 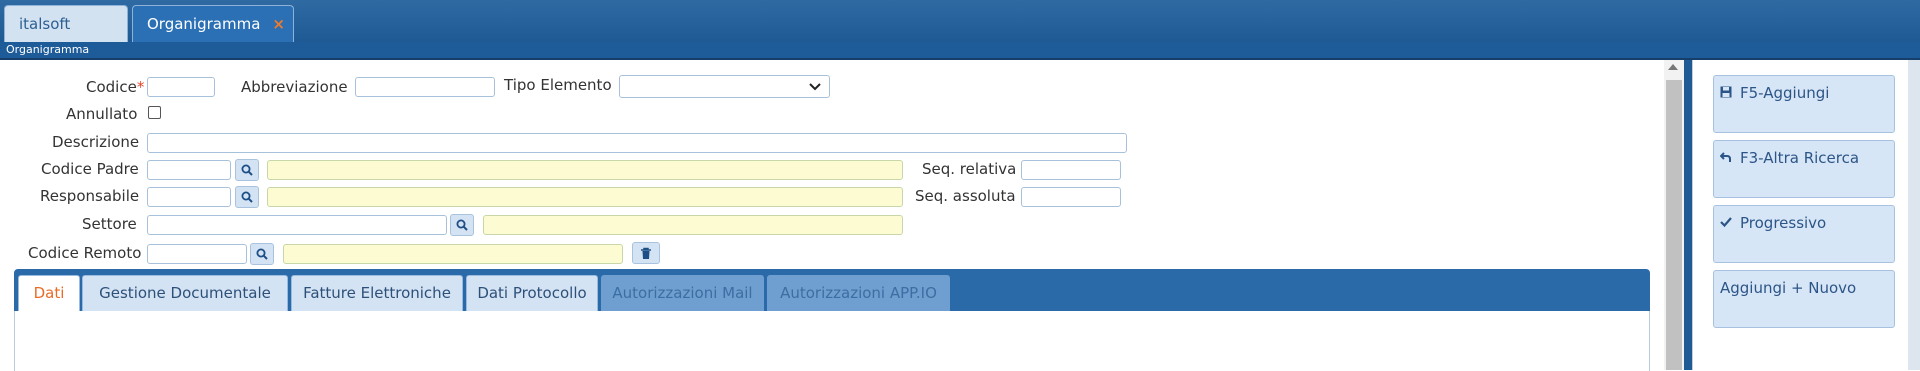 What do you see at coordinates (185, 293) in the screenshot?
I see `tab-gestione-documentale: Gestione Documentale` at bounding box center [185, 293].